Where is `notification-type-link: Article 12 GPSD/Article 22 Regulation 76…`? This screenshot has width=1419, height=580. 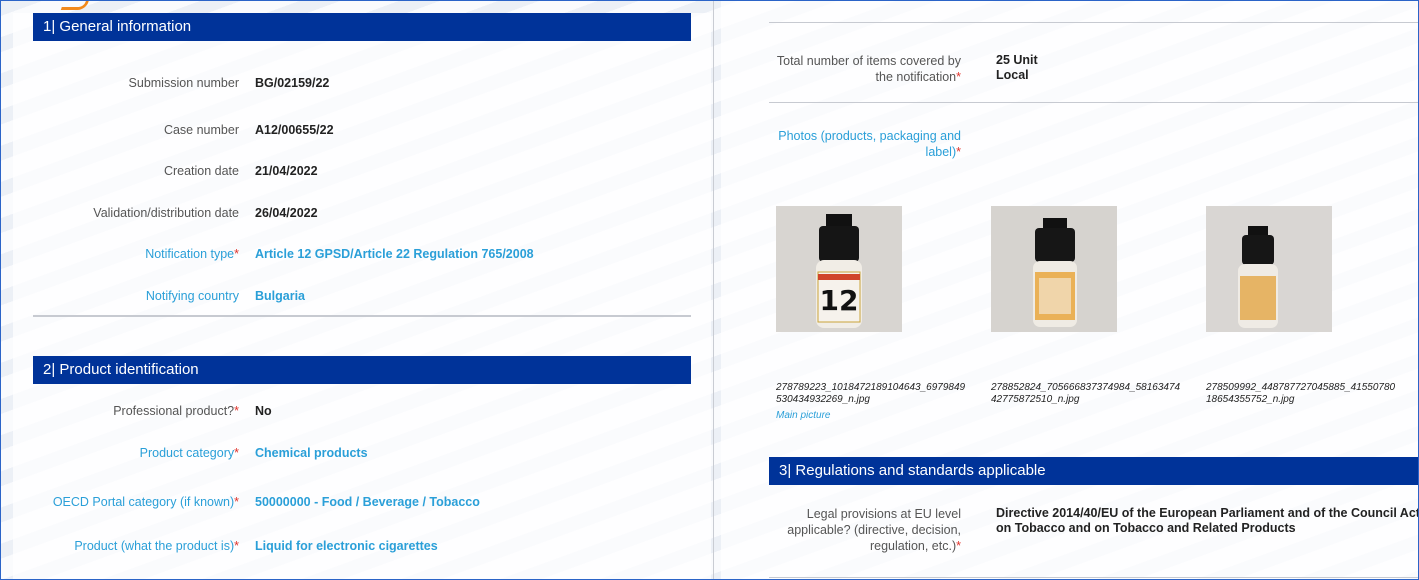
notification-type-link: Article 12 GPSD/Article 22 Regulation 76… is located at coordinates (394, 254).